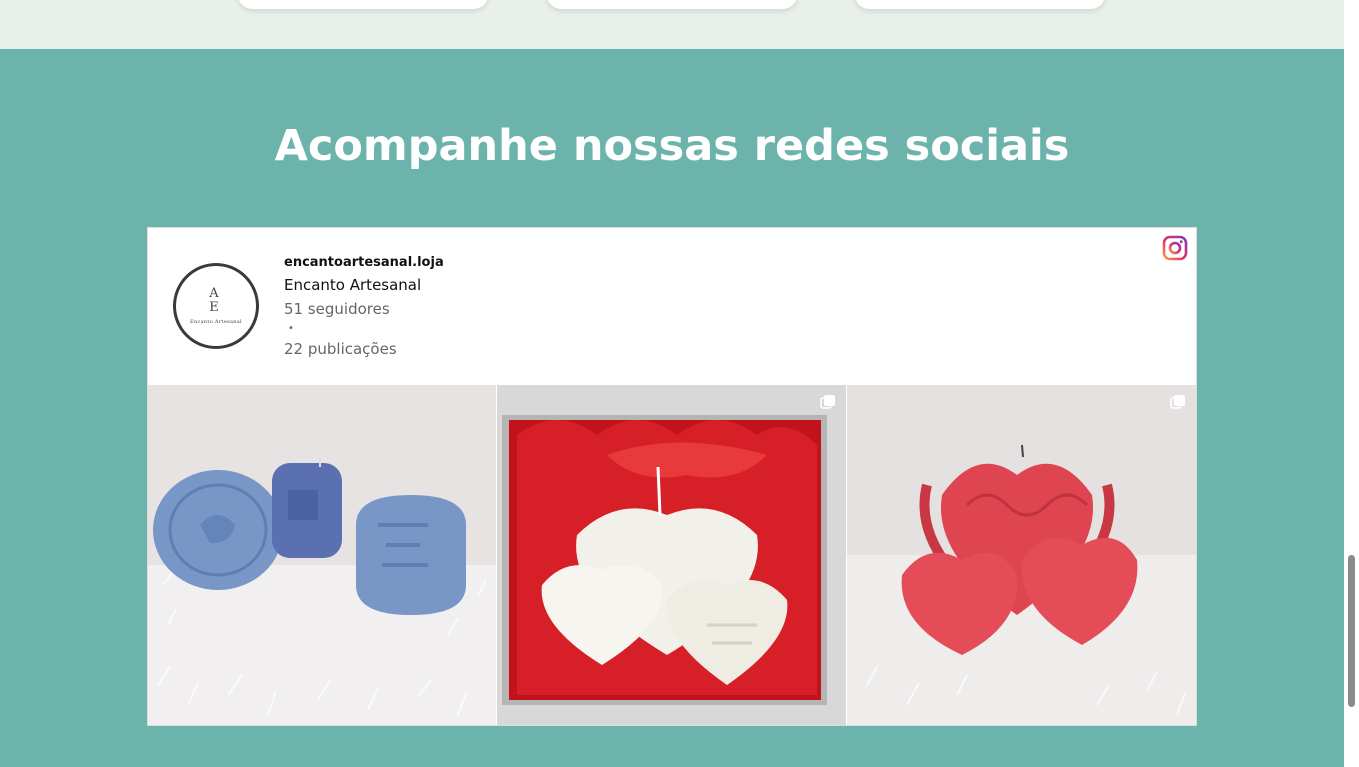  What do you see at coordinates (1351, 631) in the screenshot?
I see `scrollbar-thumb` at bounding box center [1351, 631].